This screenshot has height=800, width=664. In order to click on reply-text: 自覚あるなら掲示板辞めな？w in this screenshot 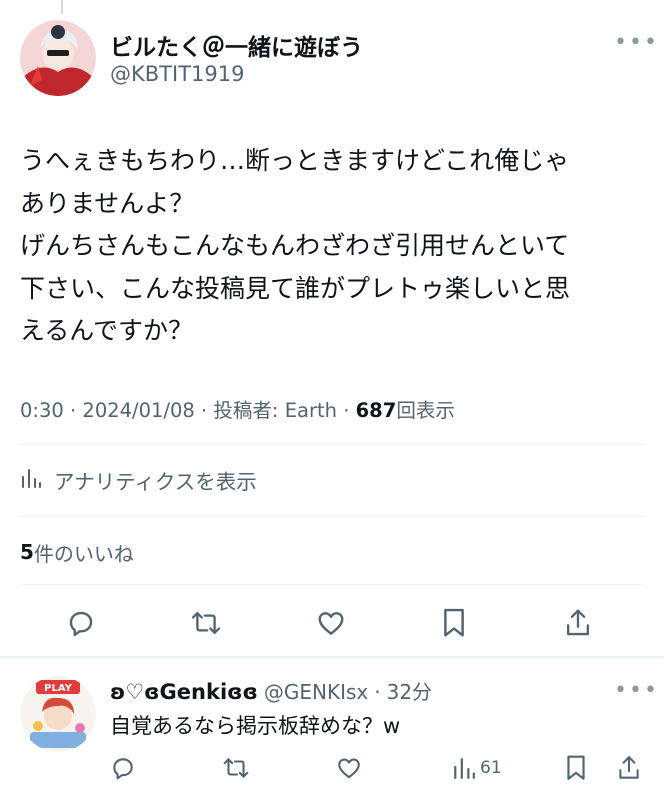, I will do `click(255, 726)`.